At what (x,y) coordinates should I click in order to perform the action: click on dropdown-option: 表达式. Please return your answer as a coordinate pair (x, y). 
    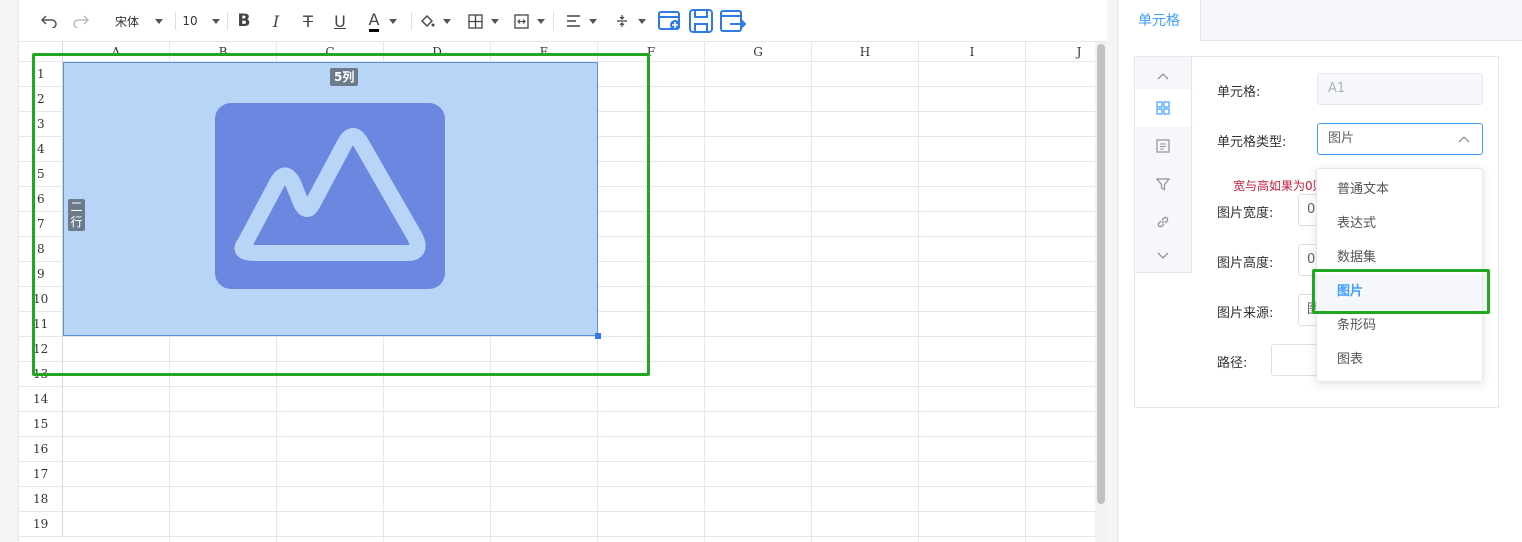
    Looking at the image, I should click on (1399, 224).